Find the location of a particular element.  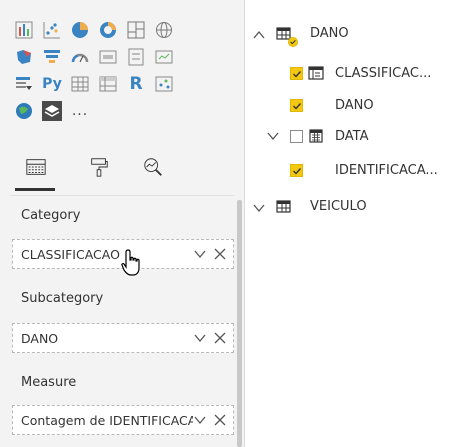

subcategory-label: Subcategory is located at coordinates (62, 298).